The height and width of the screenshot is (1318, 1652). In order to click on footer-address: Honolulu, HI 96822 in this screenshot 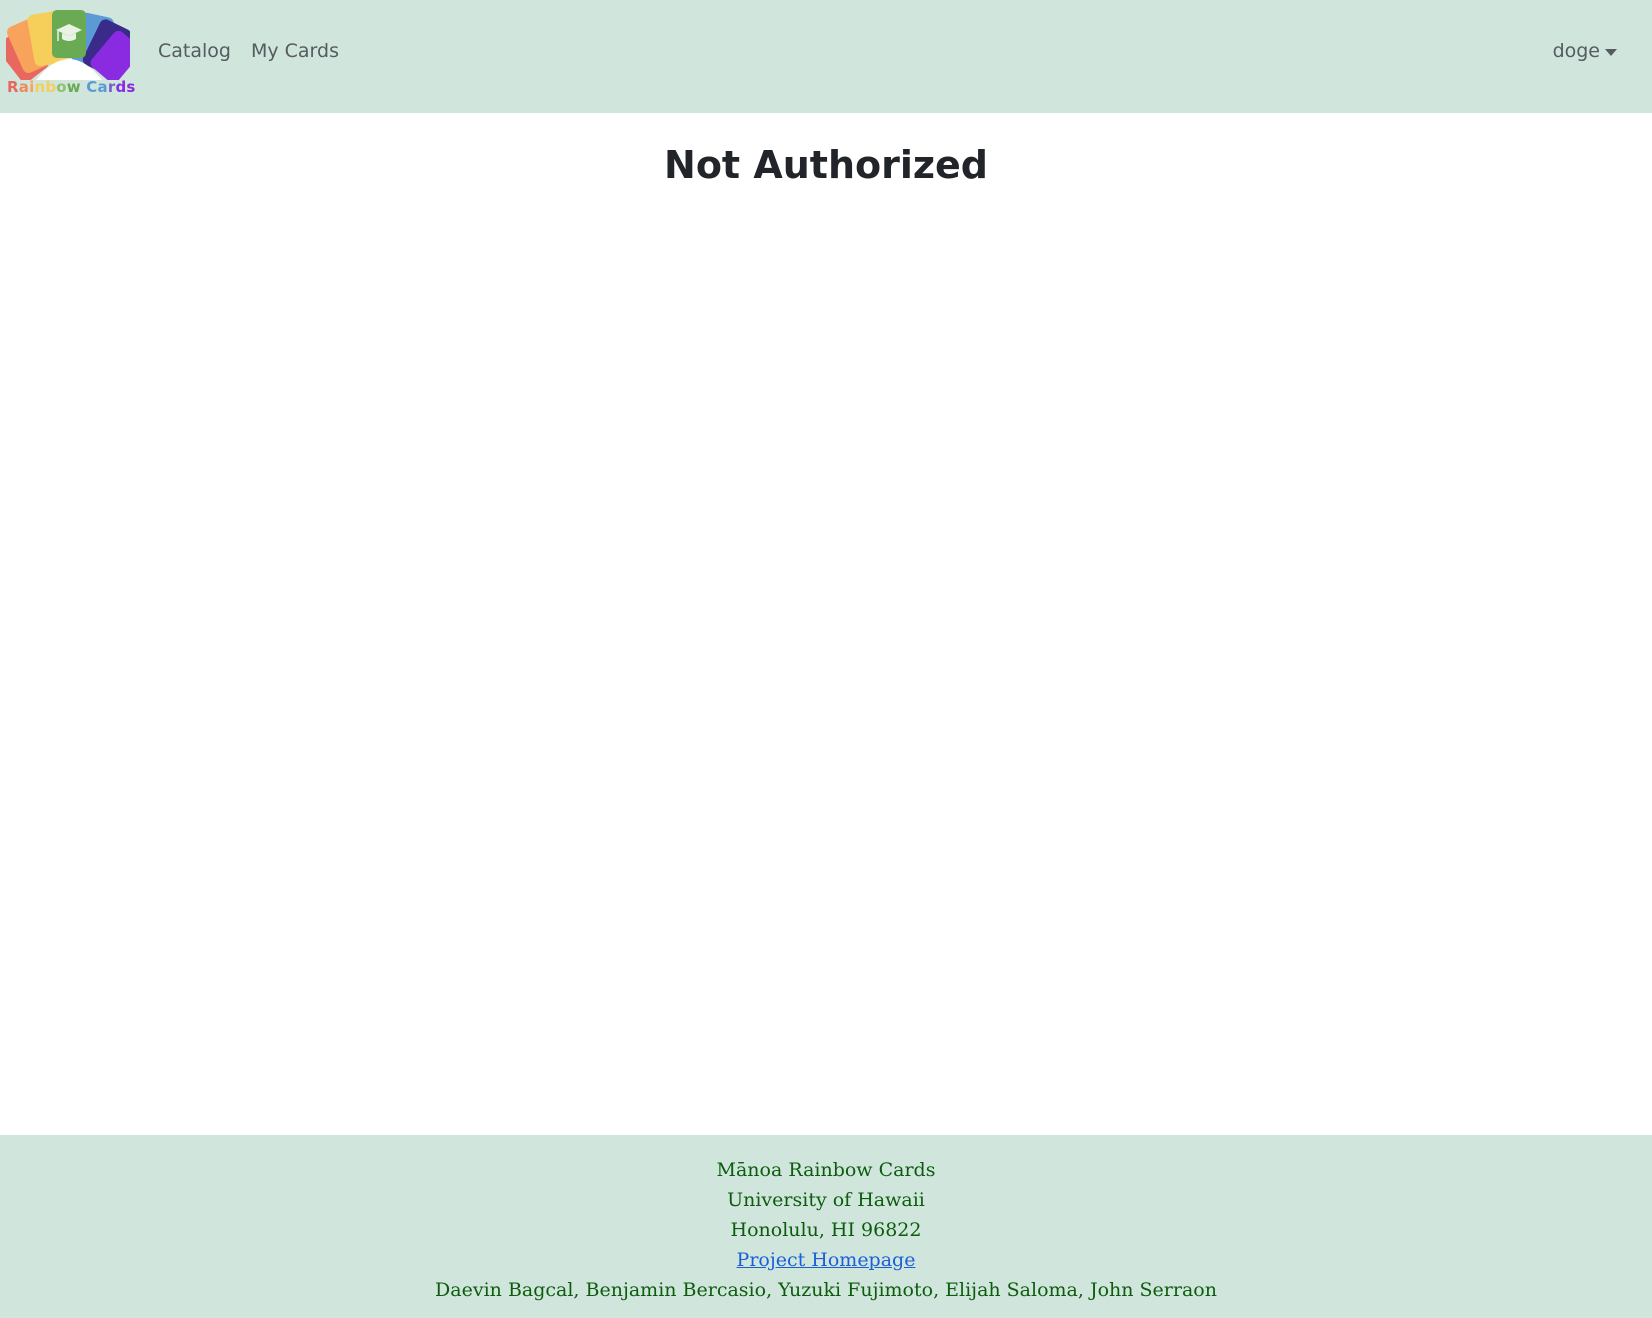, I will do `click(826, 1230)`.